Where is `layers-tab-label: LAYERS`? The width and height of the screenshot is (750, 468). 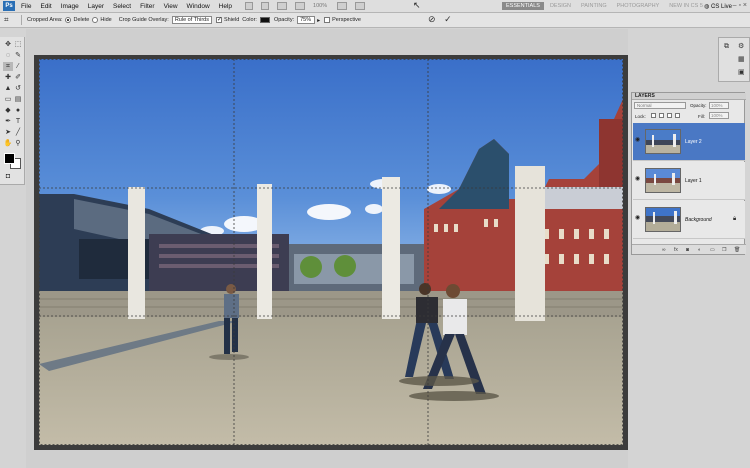
layers-tab-label: LAYERS is located at coordinates (645, 96).